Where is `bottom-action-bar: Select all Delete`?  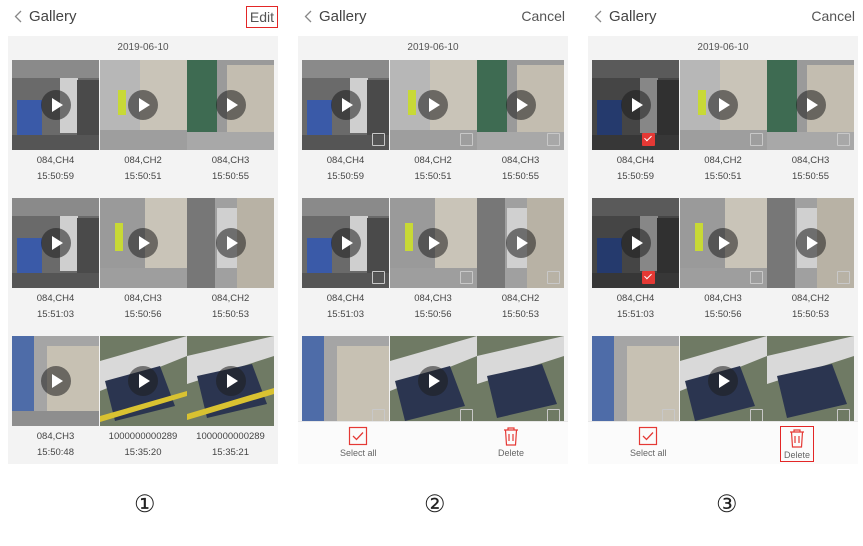
bottom-action-bar: Select all Delete is located at coordinates (723, 442).